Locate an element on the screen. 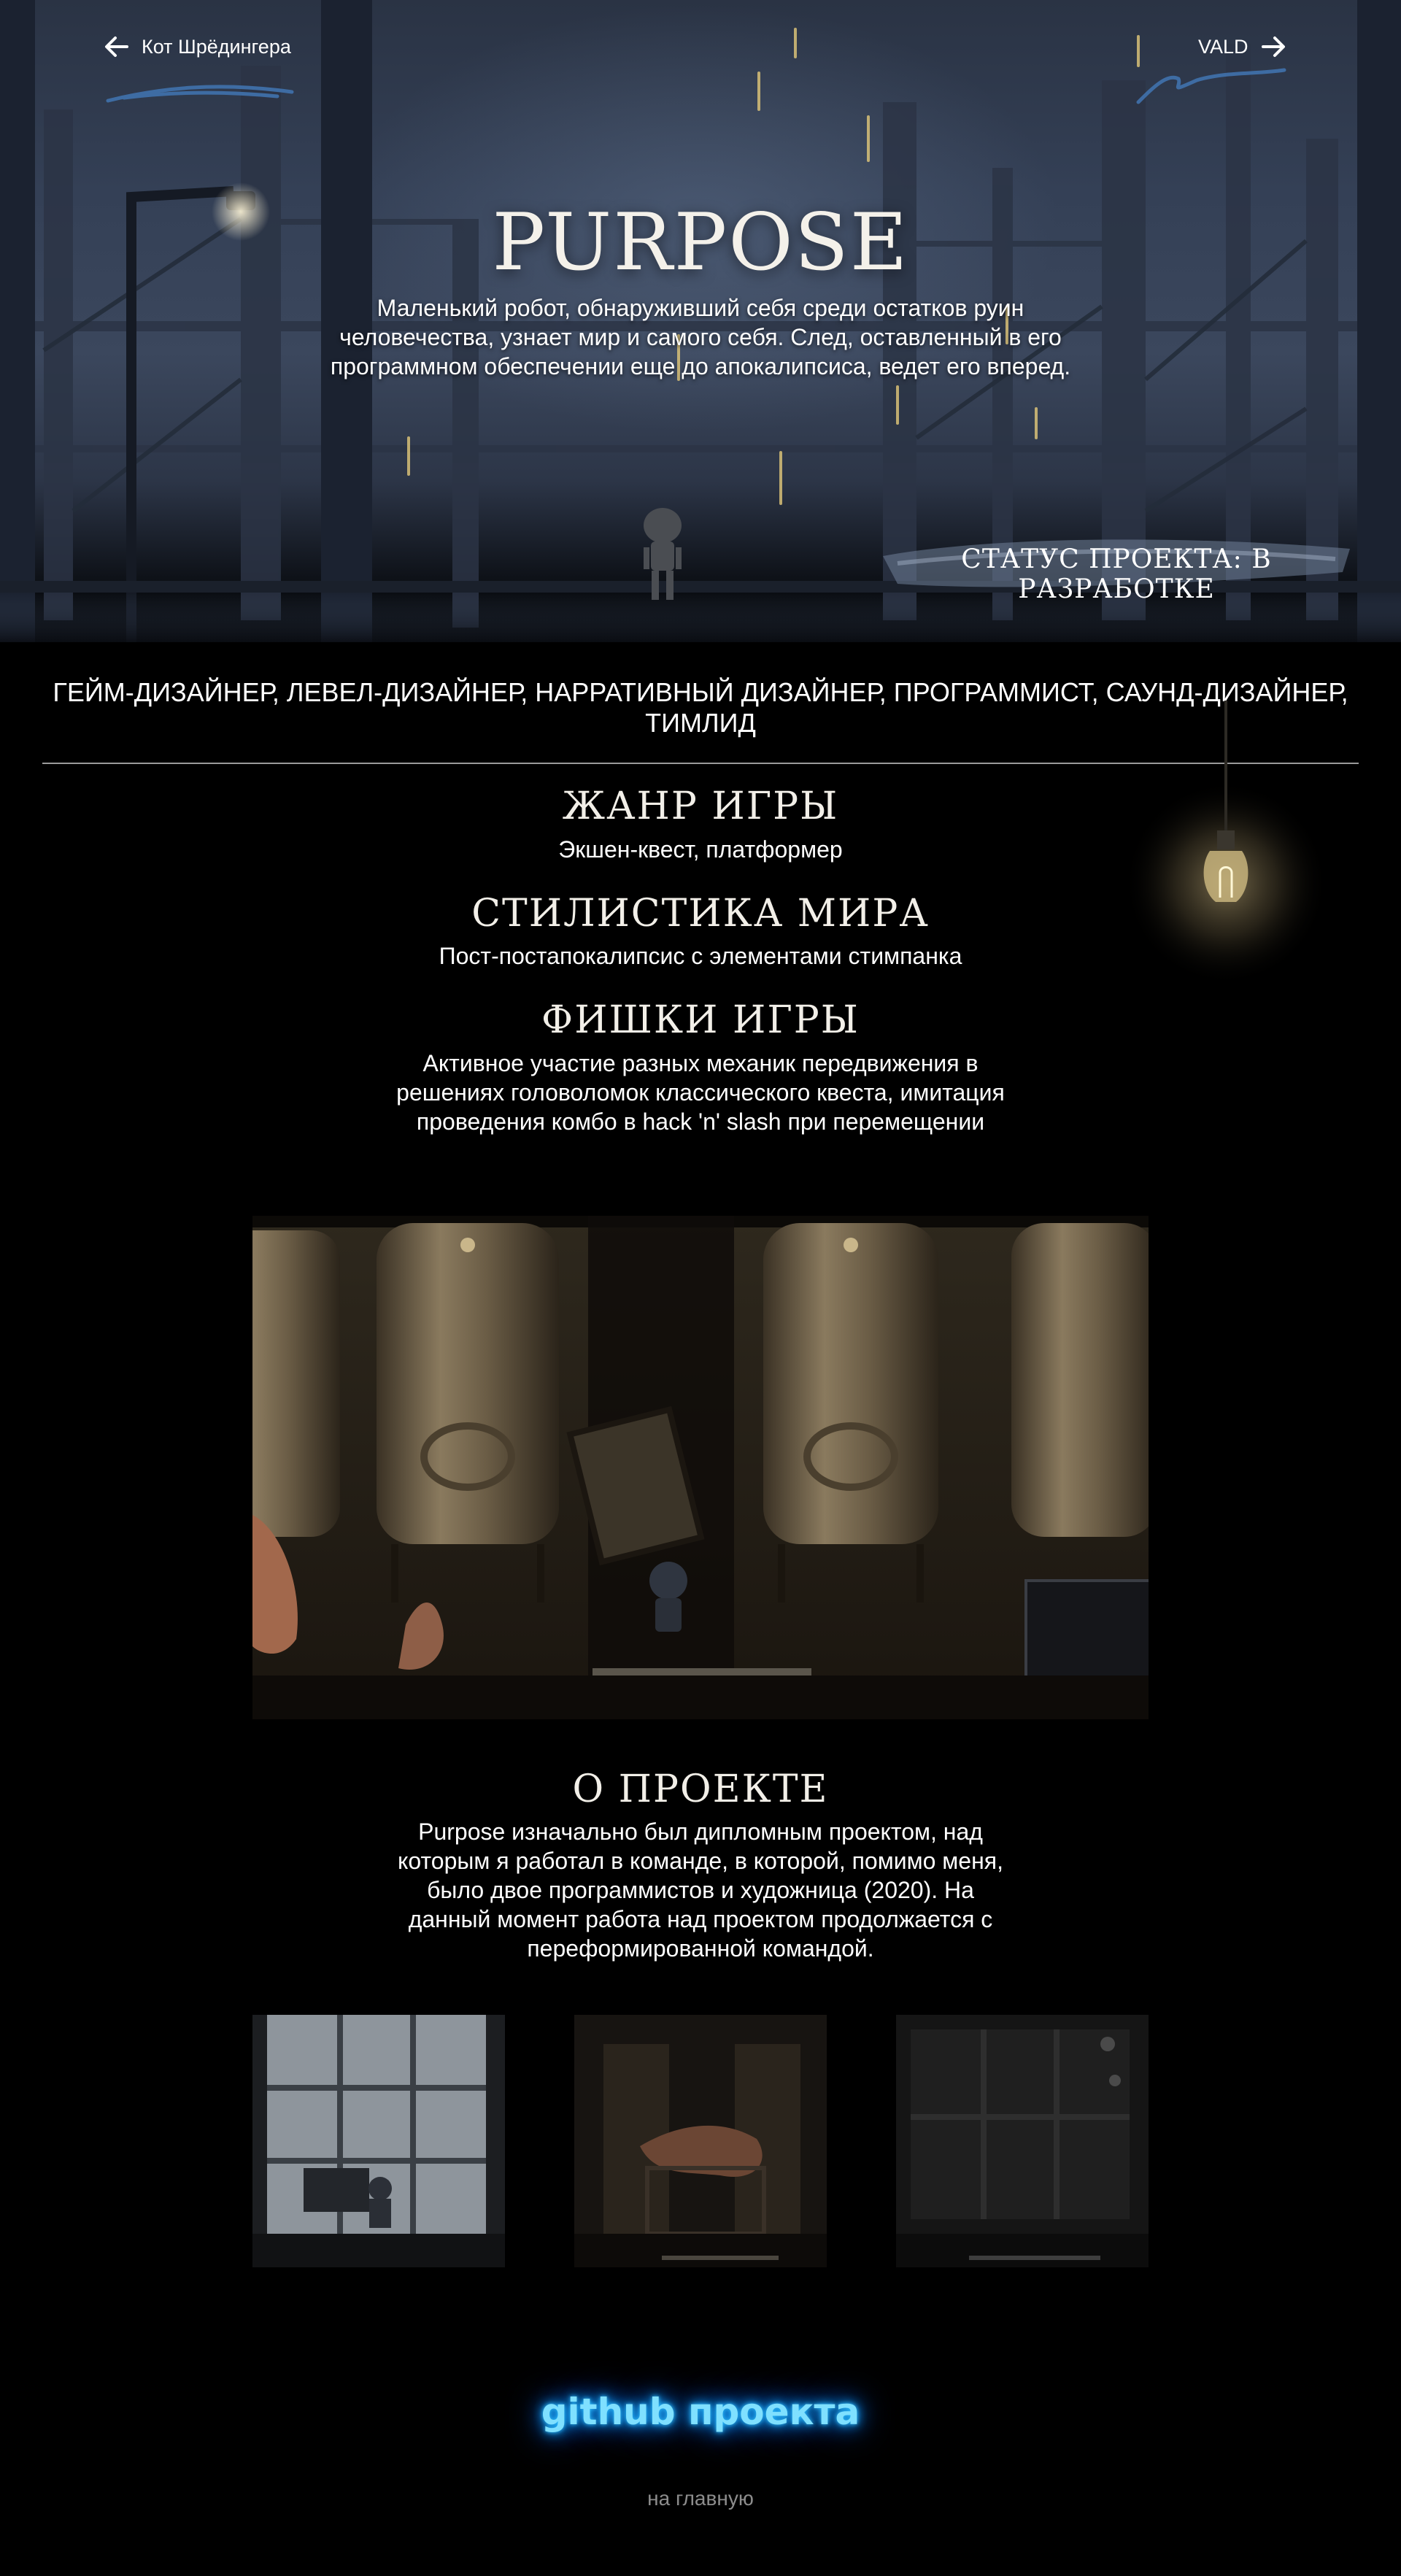 The image size is (1401, 2576). genre-title: ЖАНР ИГРЫ is located at coordinates (700, 806).